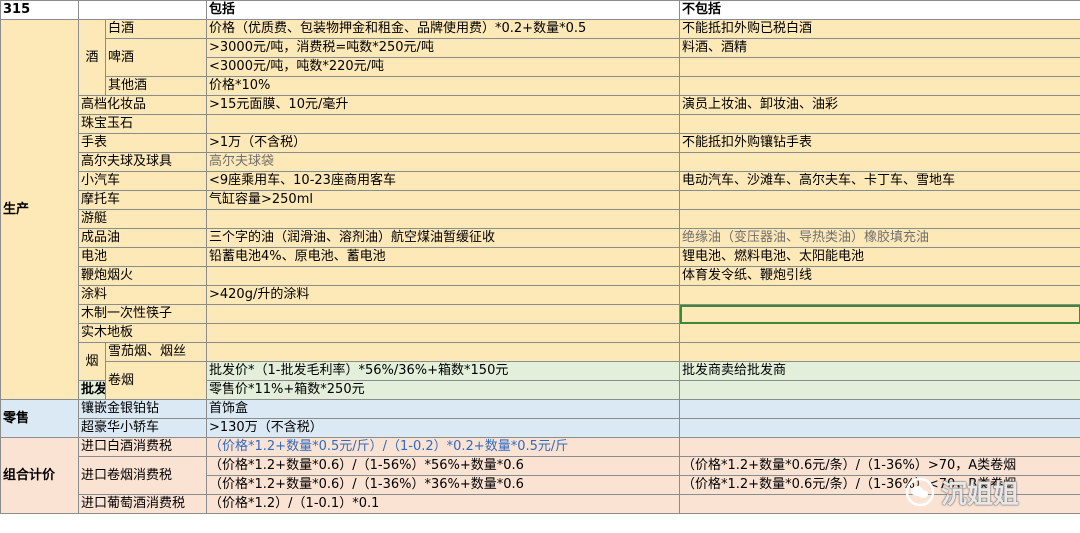  Describe the element at coordinates (142, 314) in the screenshot. I see `row-item: 木制一次性筷子` at that location.